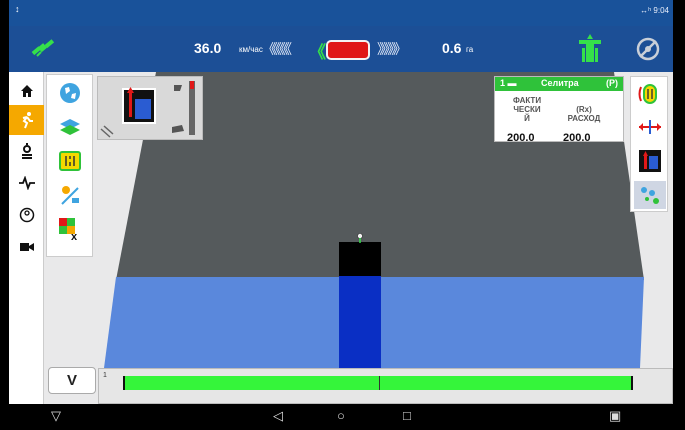 The image size is (685, 430). I want to click on home-circle-icon: ○, so click(341, 415).